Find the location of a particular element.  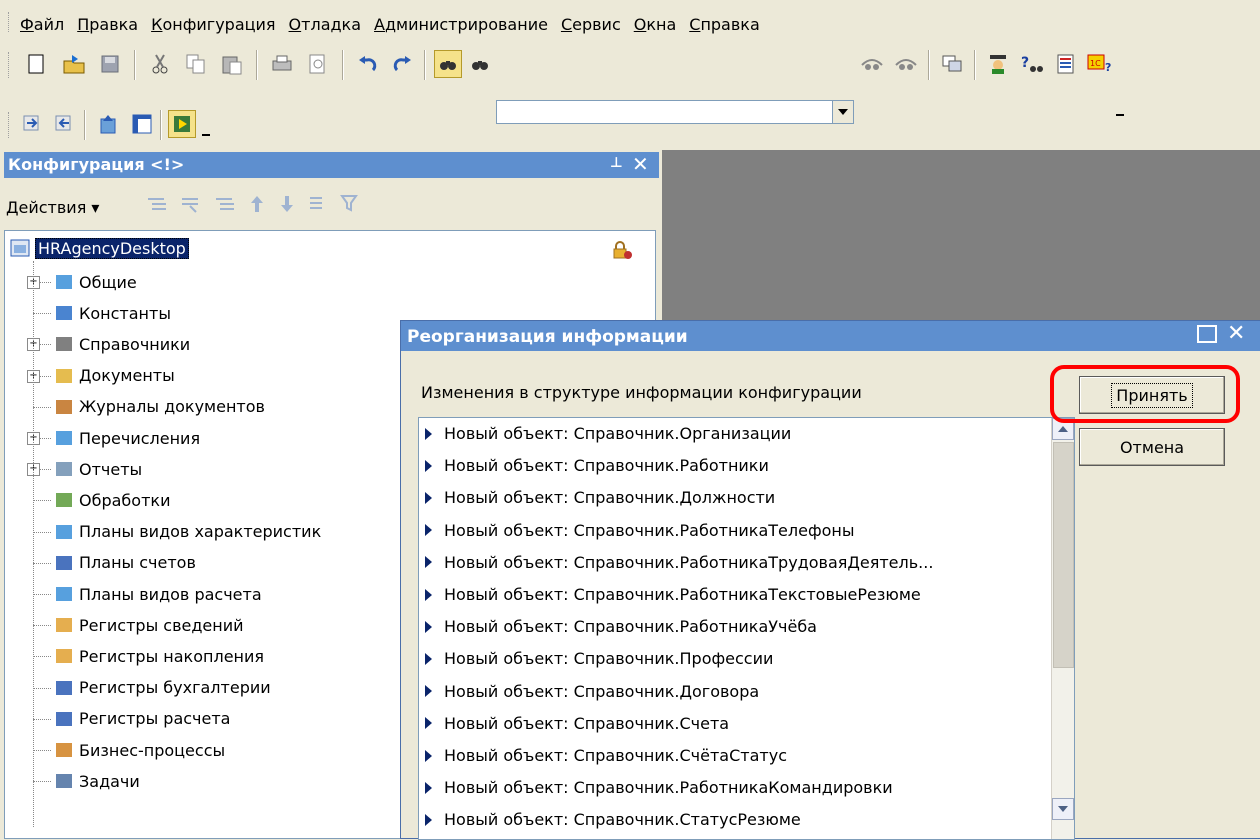

move-down-icon is located at coordinates (288, 204).